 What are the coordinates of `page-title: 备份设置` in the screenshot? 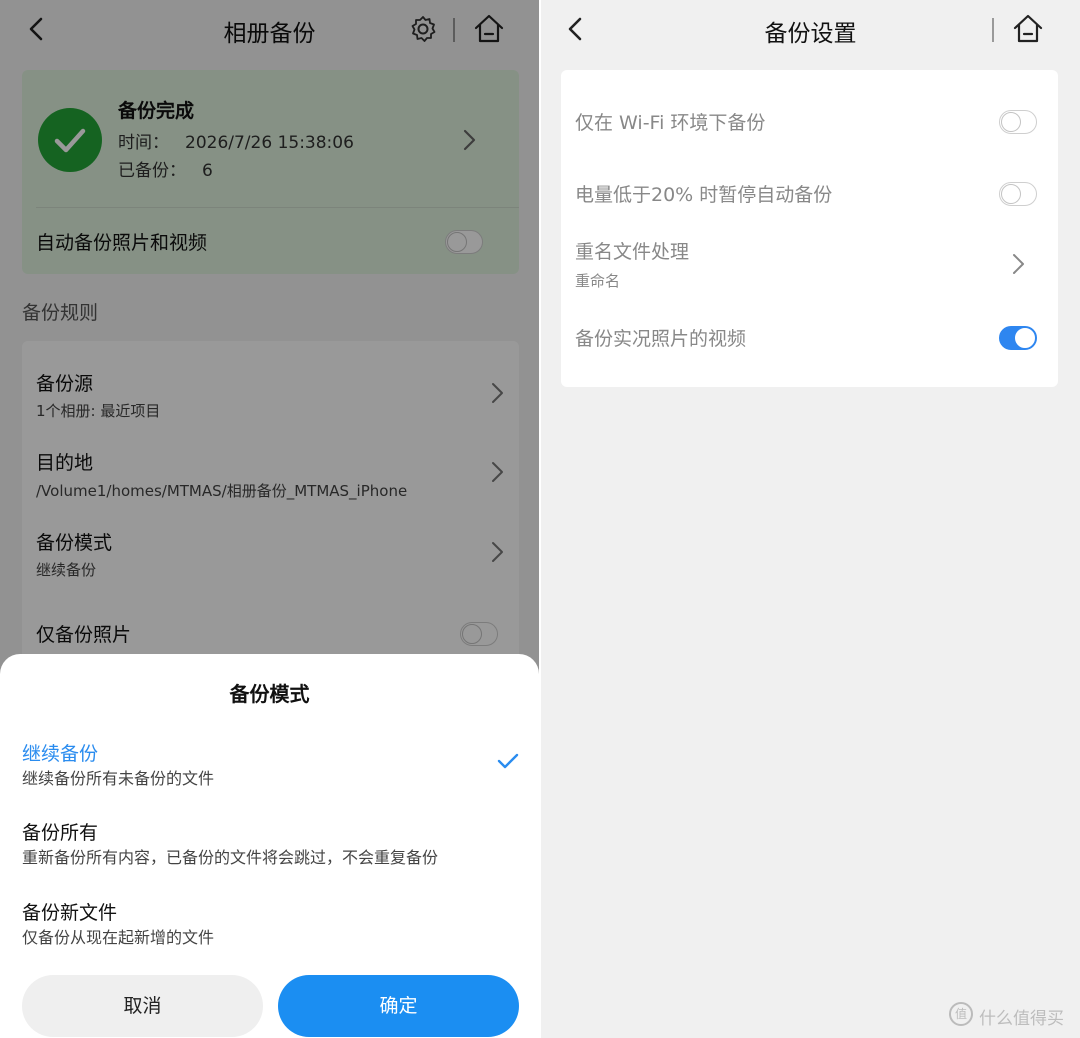 It's located at (810, 34).